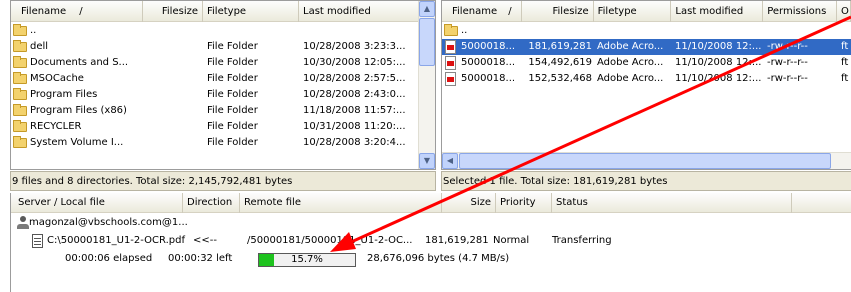  What do you see at coordinates (646, 31) in the screenshot?
I see `remote-row-parent: ..` at bounding box center [646, 31].